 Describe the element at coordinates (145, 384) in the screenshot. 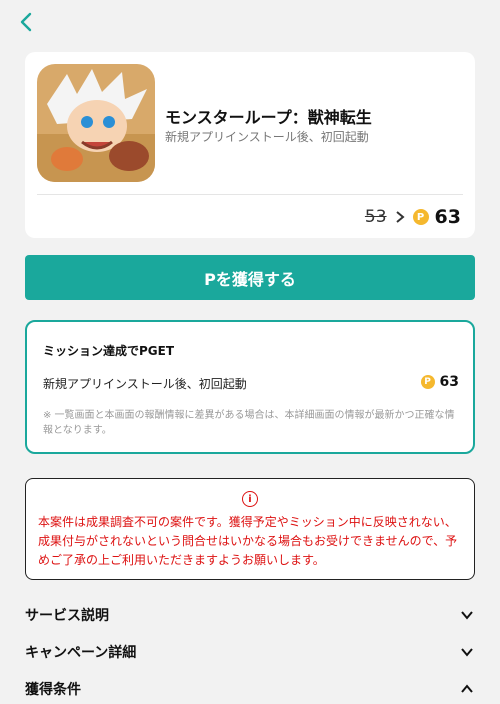

I see `mission-item-label: 新規アプリインストール後、初回起動` at that location.